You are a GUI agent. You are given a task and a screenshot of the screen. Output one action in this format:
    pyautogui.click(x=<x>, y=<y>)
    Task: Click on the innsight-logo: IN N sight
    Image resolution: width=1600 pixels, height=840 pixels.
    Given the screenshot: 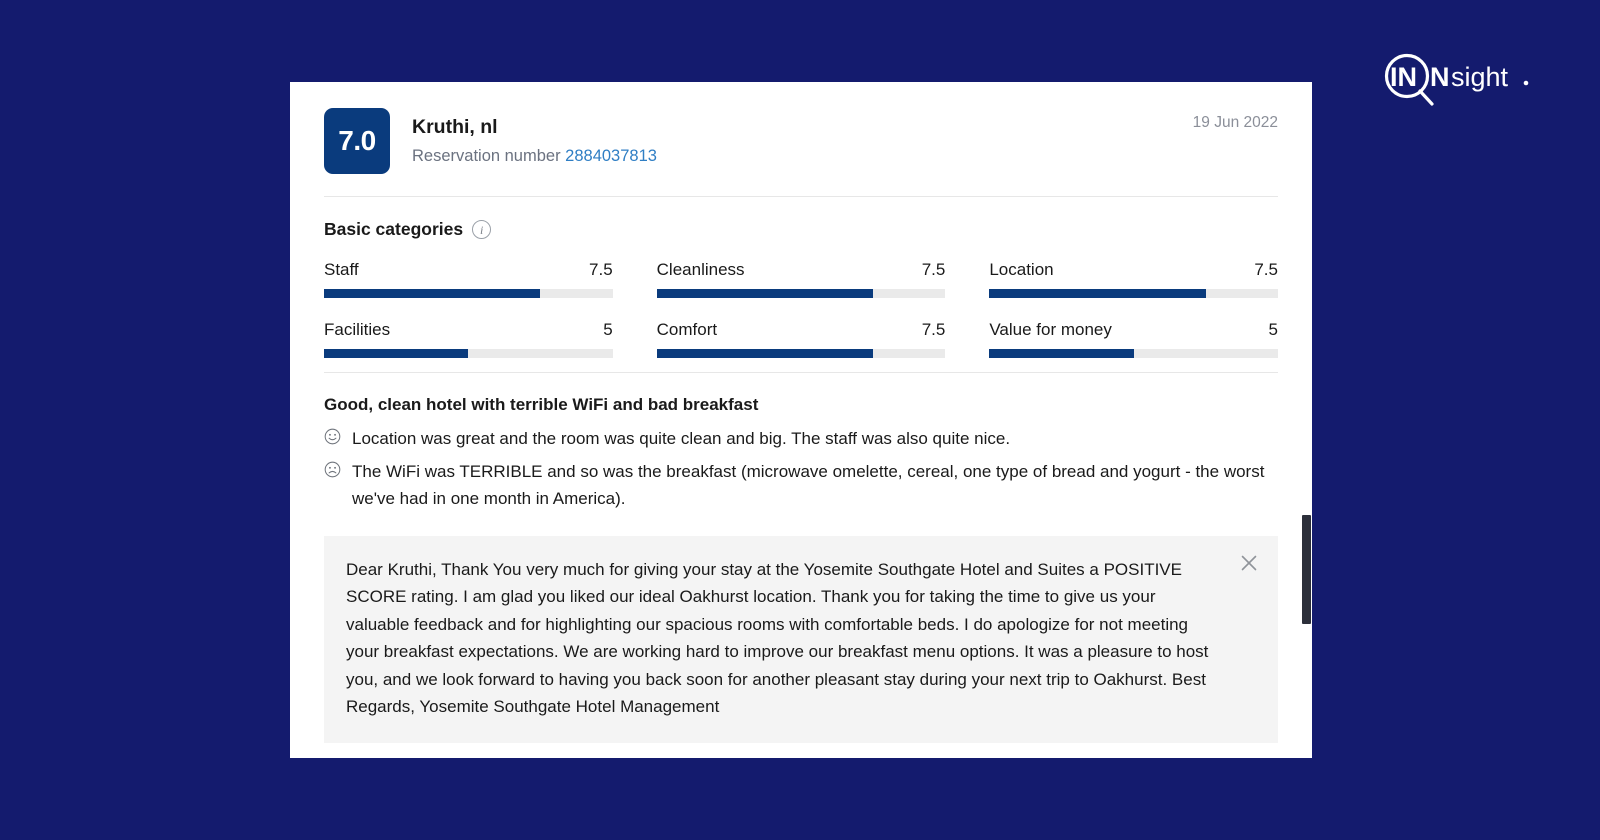 What is the action you would take?
    pyautogui.click(x=1459, y=80)
    